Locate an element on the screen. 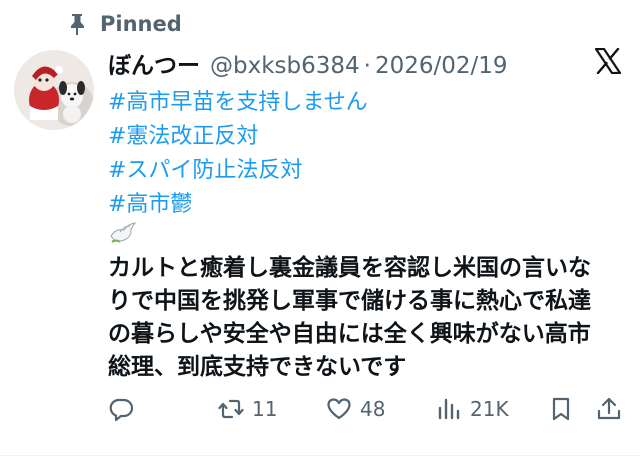 Image resolution: width=640 pixels, height=459 pixels. tweet-text-line: 総理、到底支持できないです is located at coordinates (257, 367).